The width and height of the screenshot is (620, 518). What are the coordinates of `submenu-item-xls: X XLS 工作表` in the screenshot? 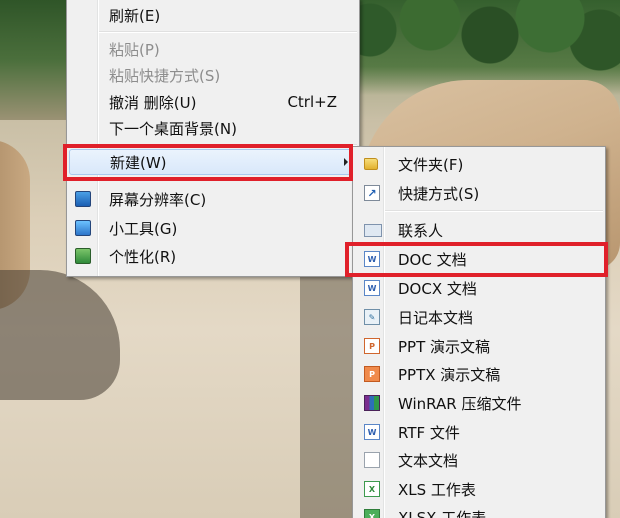 It's located at (479, 489).